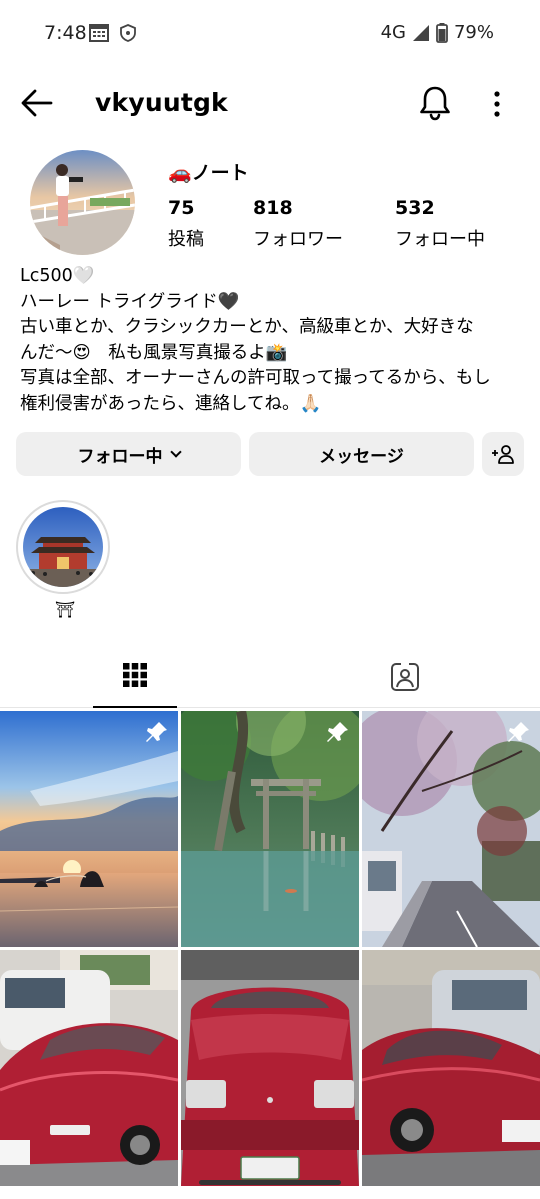 The width and height of the screenshot is (540, 1199). Describe the element at coordinates (247, 327) in the screenshot. I see `bio-line: 古い車とか、クラシックカーとか、高級車とか、大好きな` at that location.